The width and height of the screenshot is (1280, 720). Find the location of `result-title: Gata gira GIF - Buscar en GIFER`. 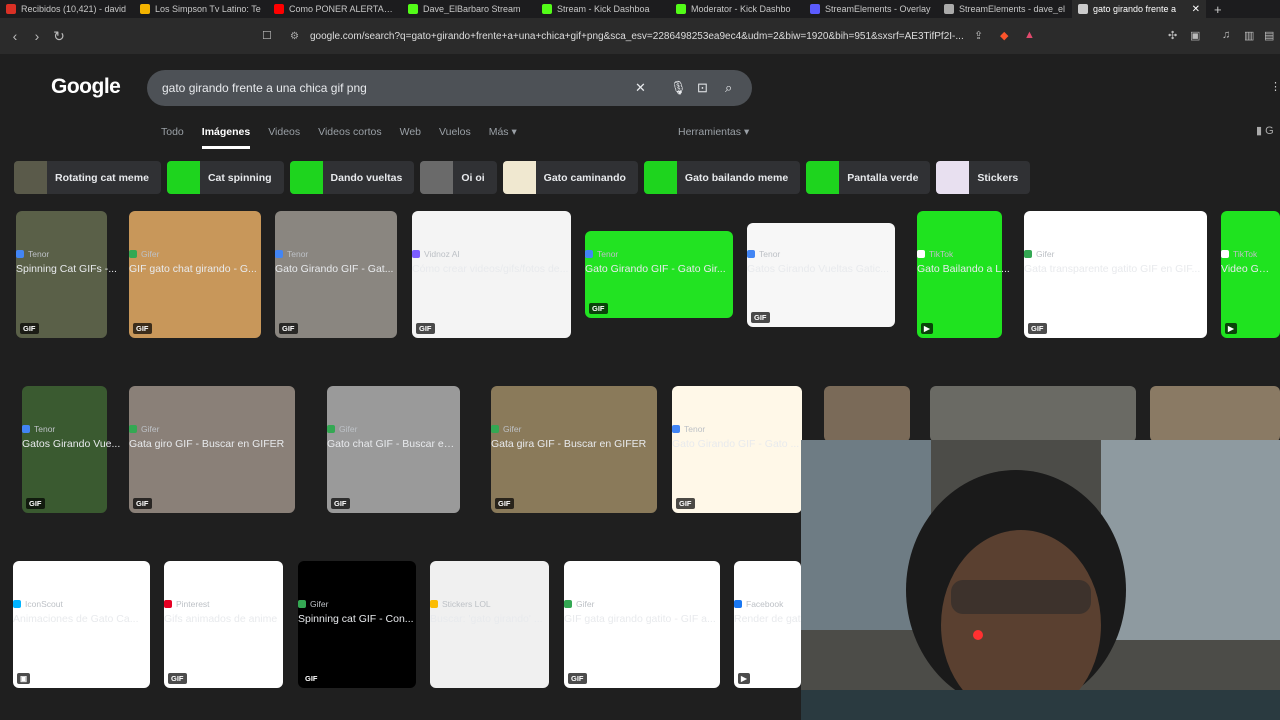

result-title: Gata gira GIF - Buscar en GIFER is located at coordinates (574, 444).